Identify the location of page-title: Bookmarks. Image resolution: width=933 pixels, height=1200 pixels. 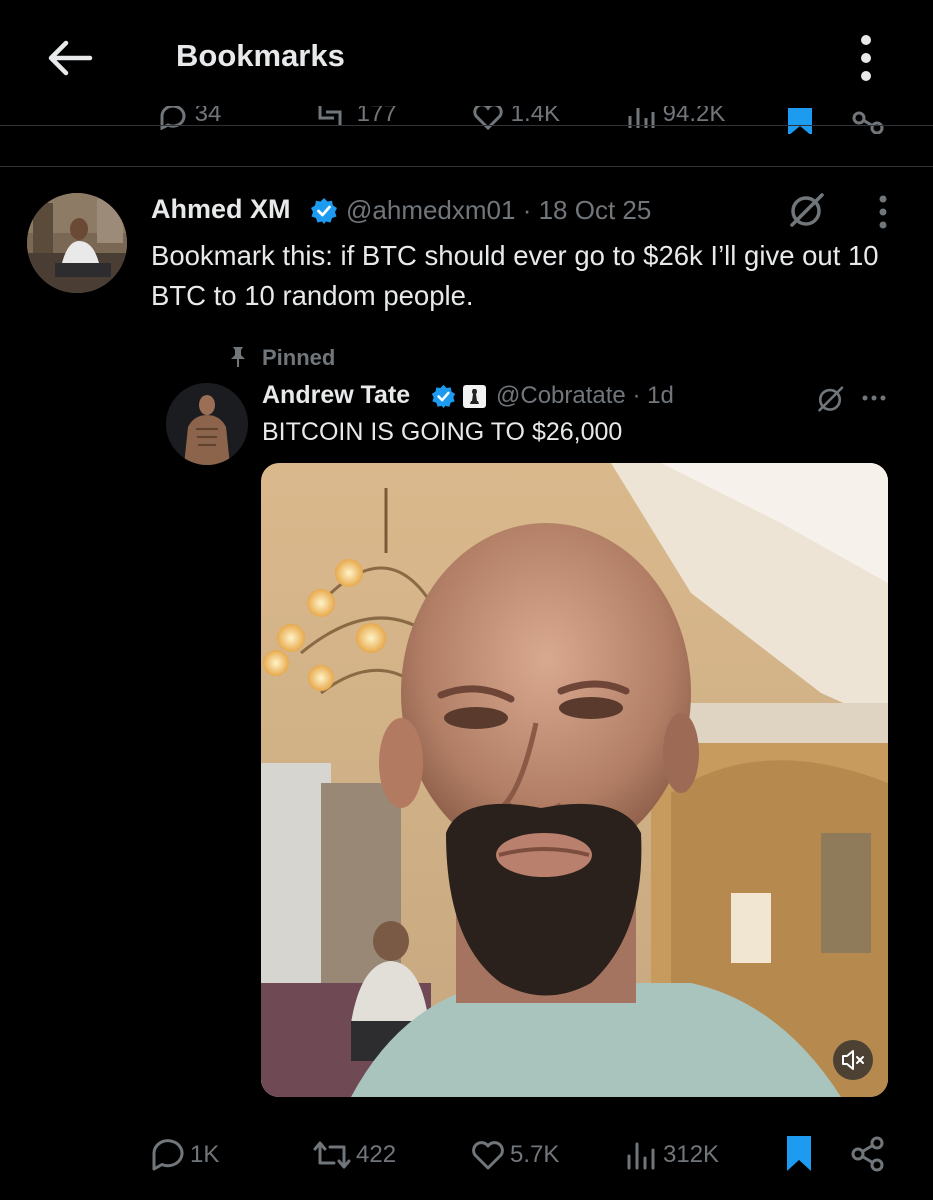
(260, 55).